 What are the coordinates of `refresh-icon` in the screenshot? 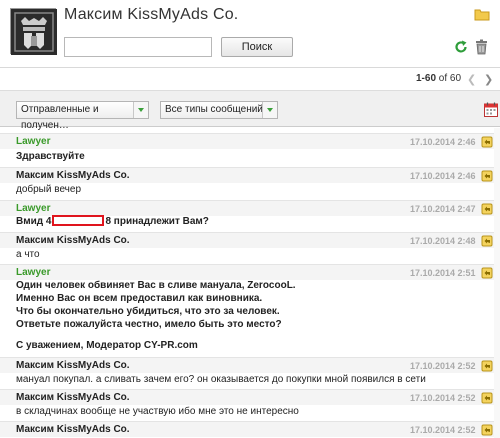 It's located at (461, 47).